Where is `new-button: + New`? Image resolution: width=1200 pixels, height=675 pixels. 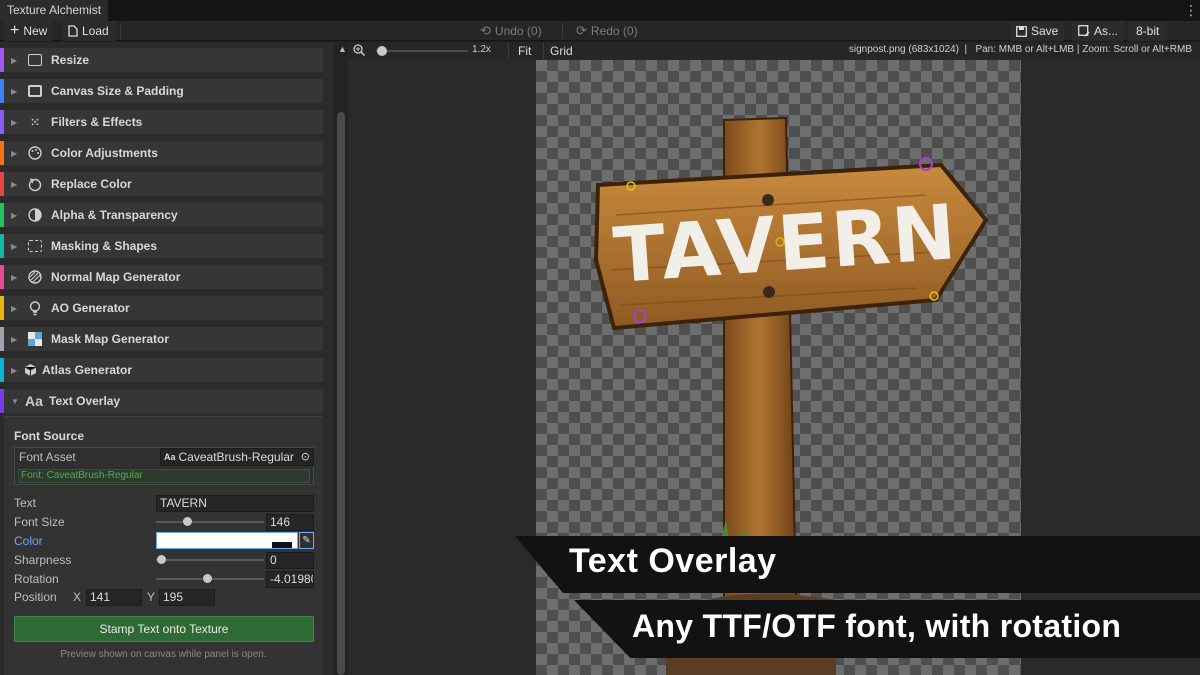 new-button: + New is located at coordinates (29, 31).